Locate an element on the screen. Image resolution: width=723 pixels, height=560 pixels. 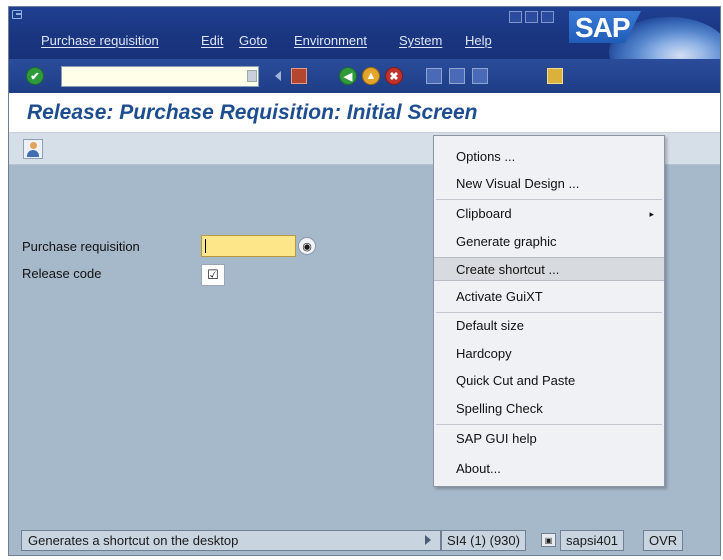
menu-item-activate-guixt: Activate GuiXT is located at coordinates (549, 297).